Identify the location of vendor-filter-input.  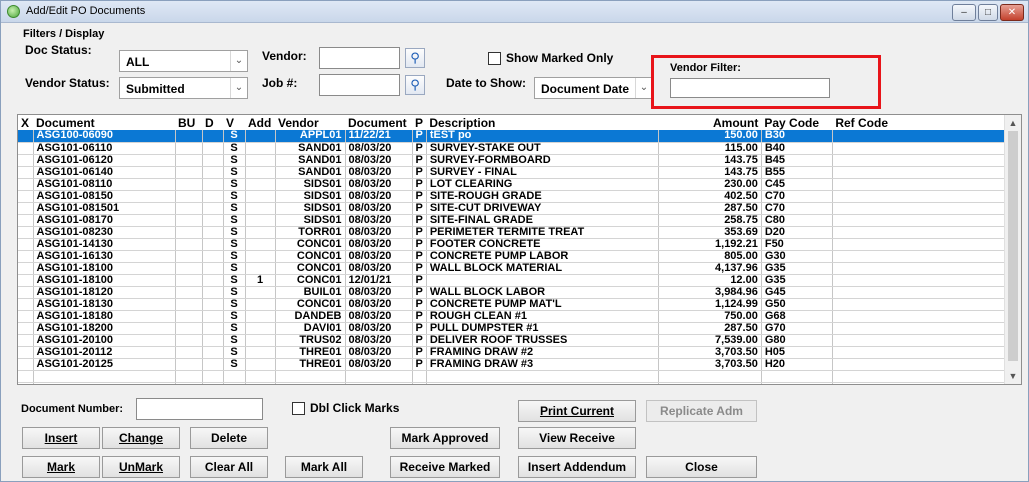
(750, 88).